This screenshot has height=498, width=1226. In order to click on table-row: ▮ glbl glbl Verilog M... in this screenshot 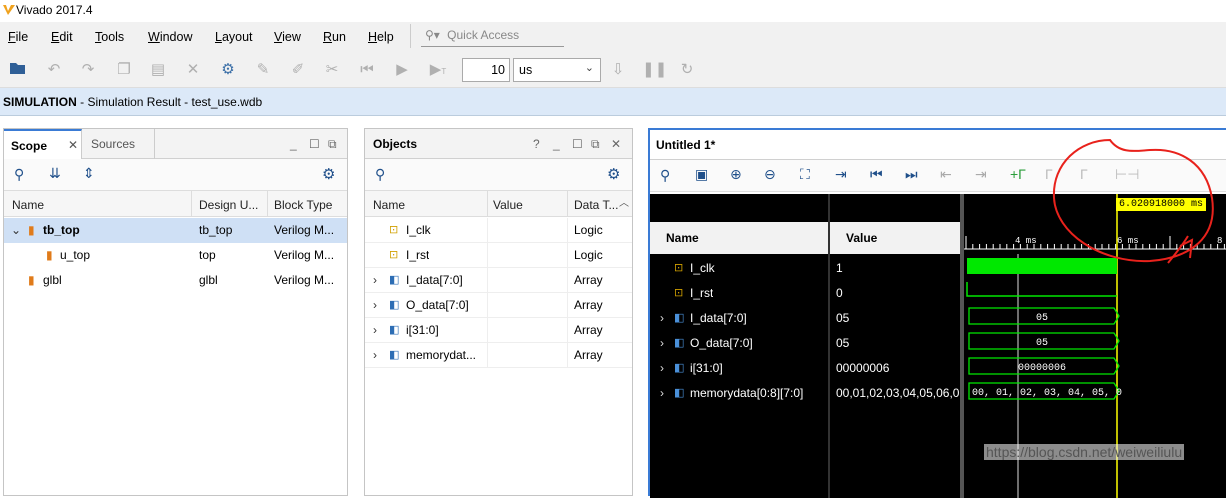, I will do `click(175, 280)`.